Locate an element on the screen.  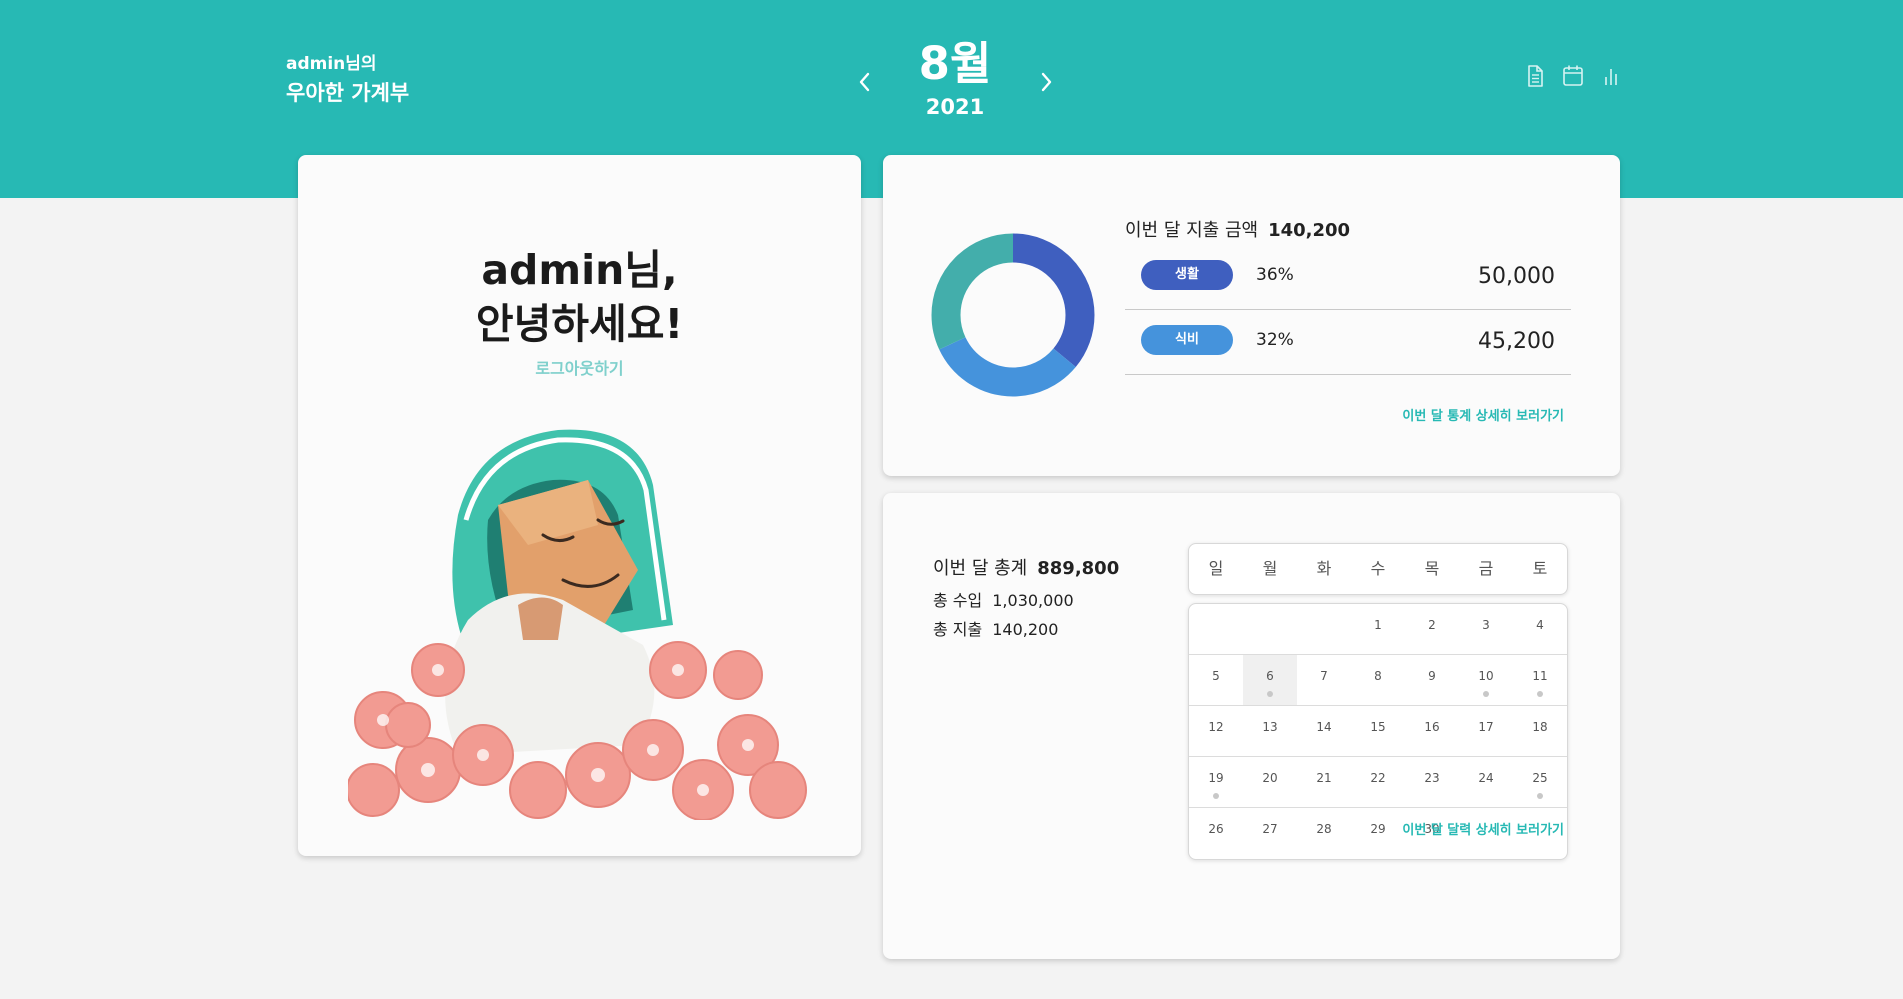
income-line: 총 수입 1,030,000 is located at coordinates (1003, 601).